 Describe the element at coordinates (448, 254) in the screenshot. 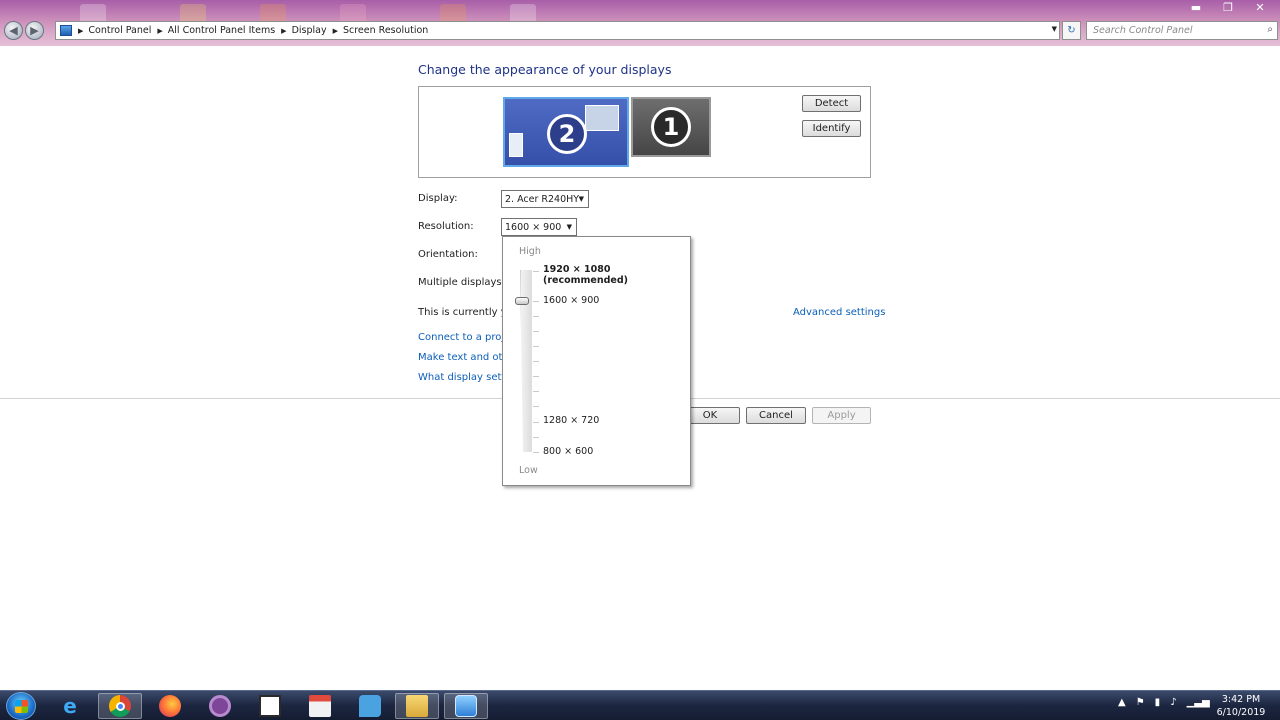

I see `orientation-label: Orientation:` at that location.